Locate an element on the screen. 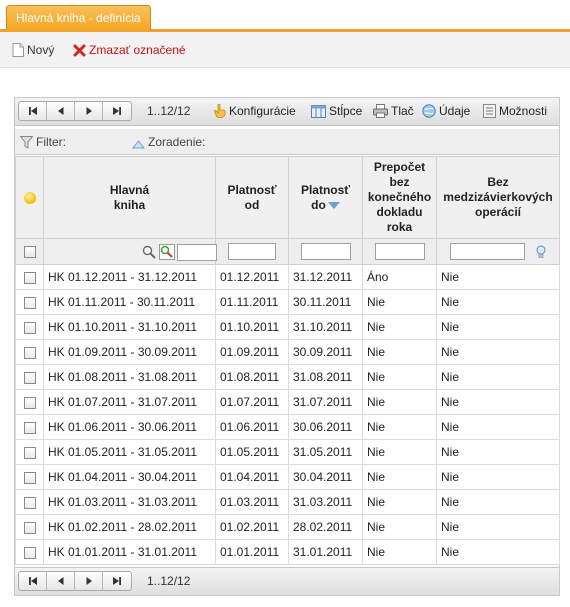 This screenshot has width=570, height=607. previous-page-button is located at coordinates (61, 111).